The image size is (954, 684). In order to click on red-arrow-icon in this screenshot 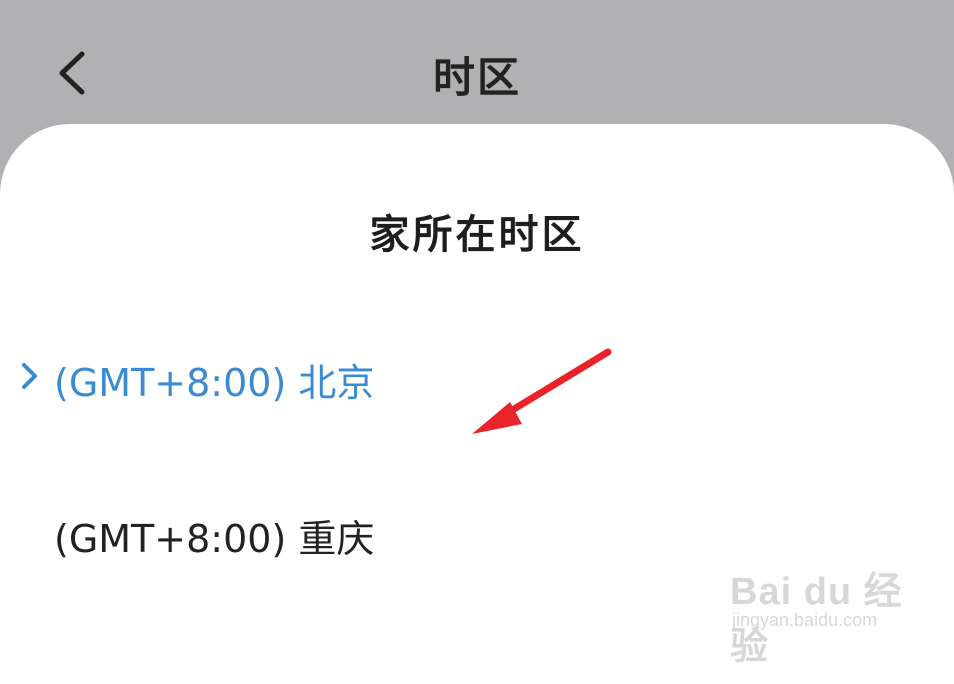, I will do `click(542, 391)`.